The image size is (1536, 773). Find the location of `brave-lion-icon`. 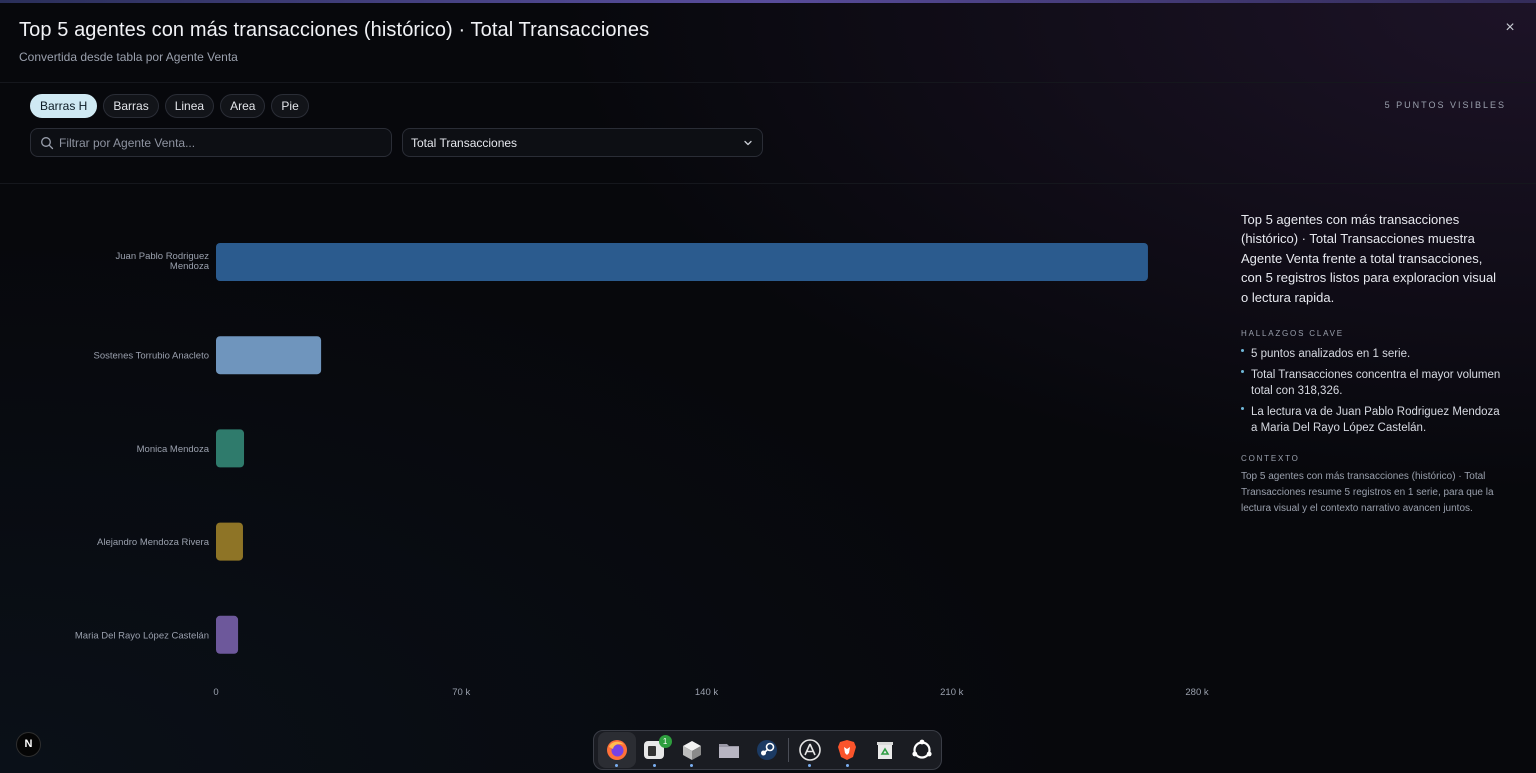

brave-lion-icon is located at coordinates (847, 750).